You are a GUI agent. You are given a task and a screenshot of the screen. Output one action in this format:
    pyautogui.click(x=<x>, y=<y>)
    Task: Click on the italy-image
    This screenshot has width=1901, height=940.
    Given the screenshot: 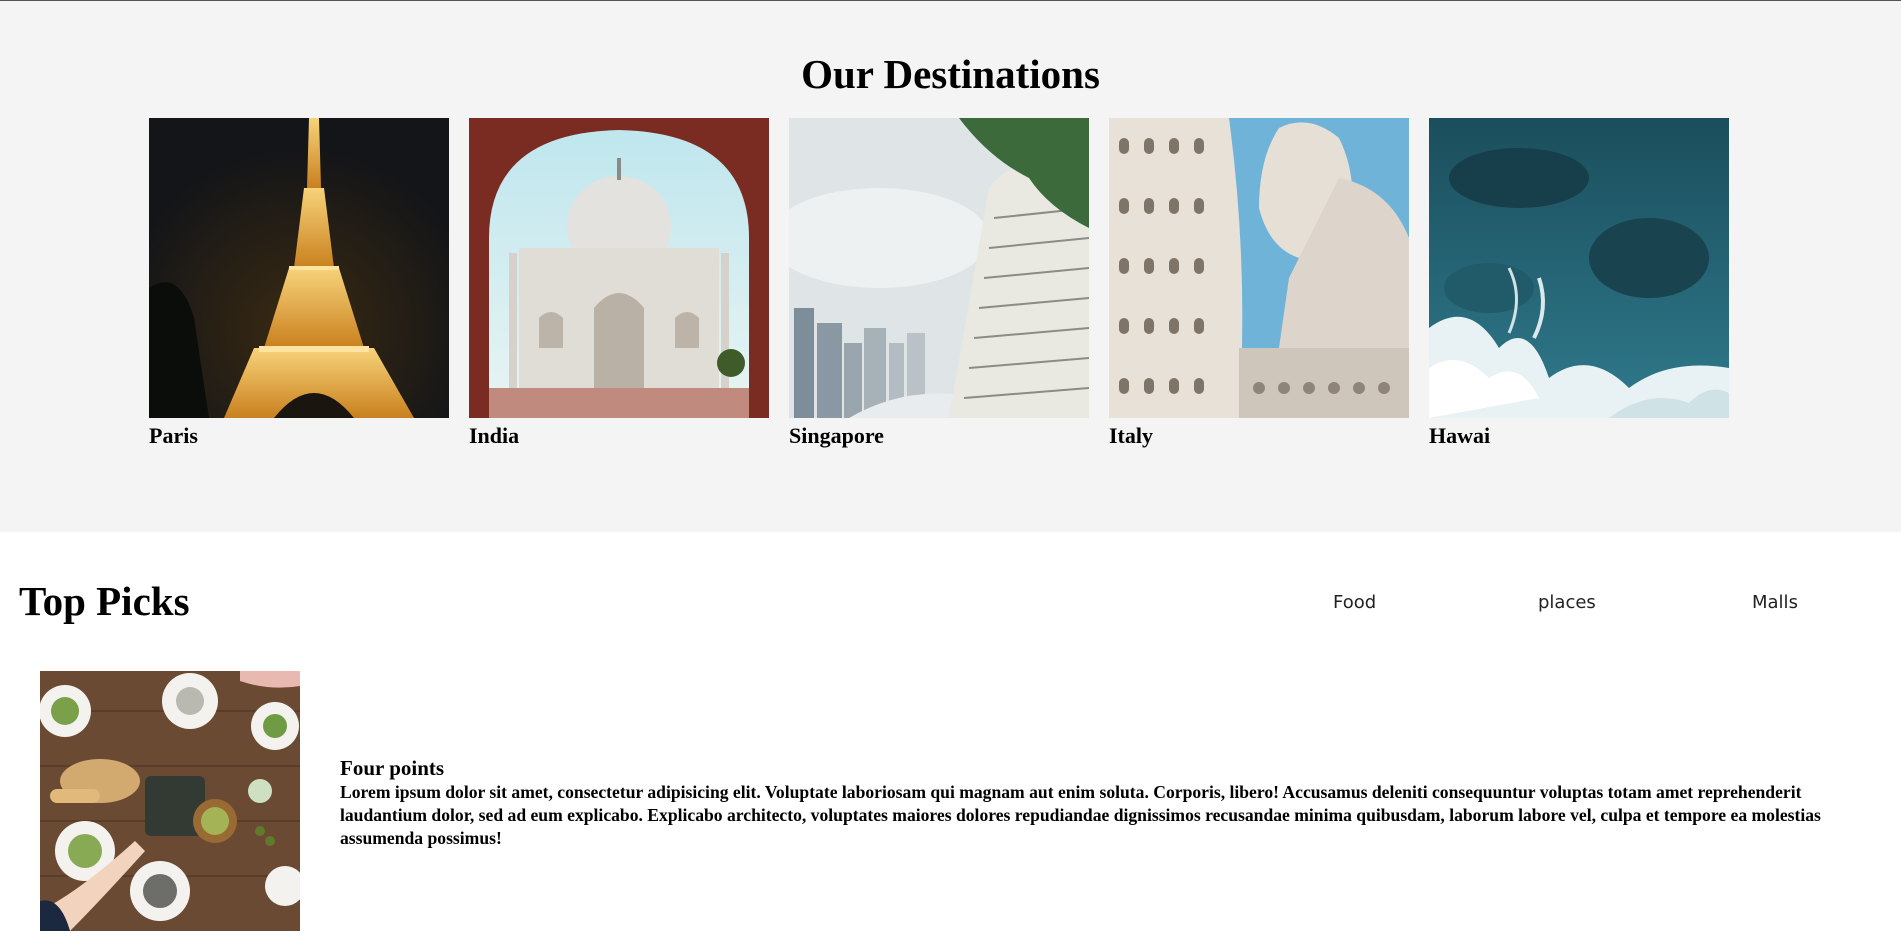 What is the action you would take?
    pyautogui.click(x=1259, y=268)
    